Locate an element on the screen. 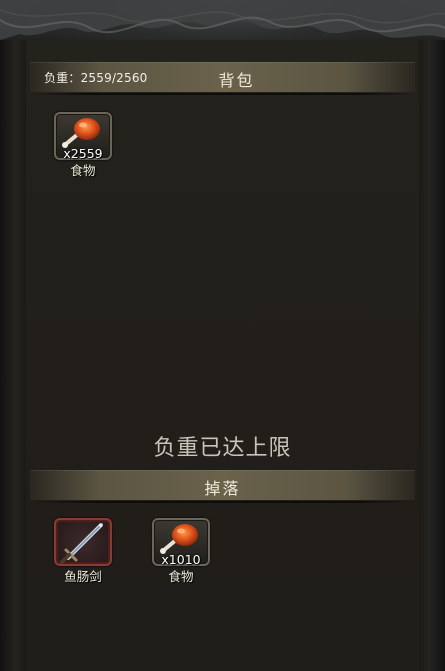  drop-item-slot: x1010 食物 is located at coordinates (181, 551).